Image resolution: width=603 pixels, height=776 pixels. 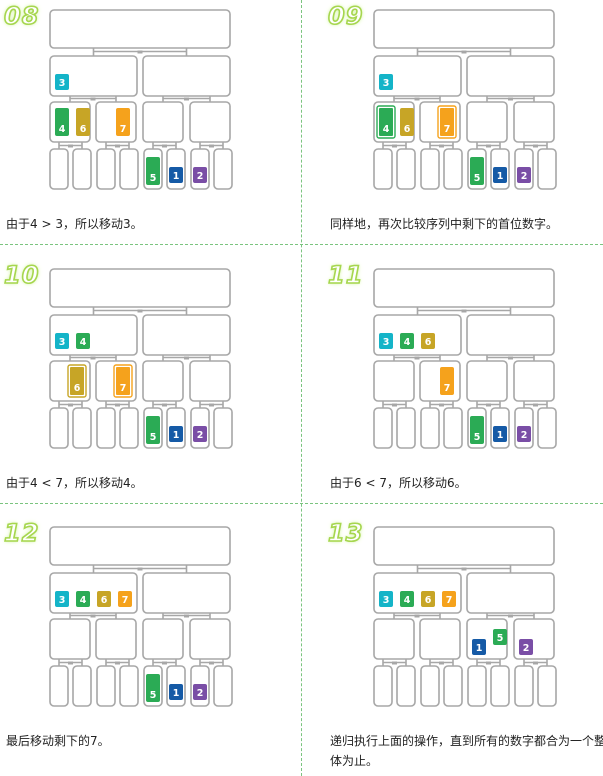 I want to click on step-caption: 最后移动剩下的7。, so click(x=58, y=741).